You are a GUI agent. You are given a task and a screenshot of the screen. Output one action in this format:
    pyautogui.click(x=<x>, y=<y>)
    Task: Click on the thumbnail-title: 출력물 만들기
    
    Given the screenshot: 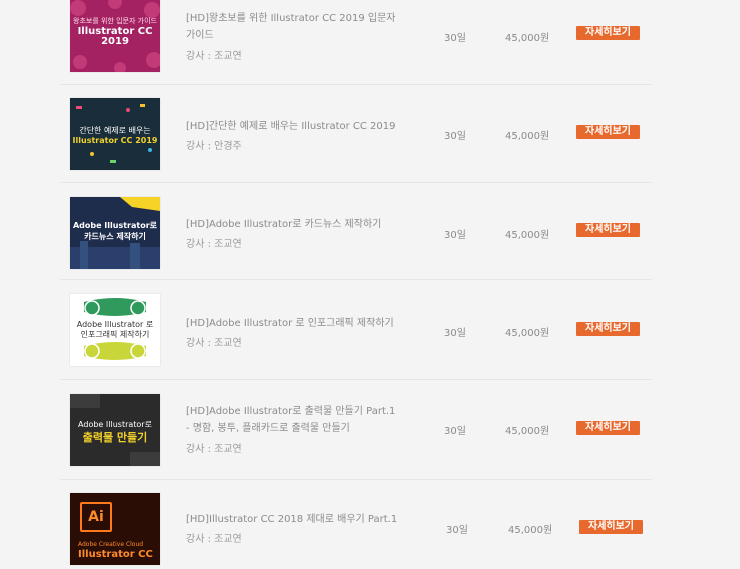 What is the action you would take?
    pyautogui.click(x=115, y=437)
    